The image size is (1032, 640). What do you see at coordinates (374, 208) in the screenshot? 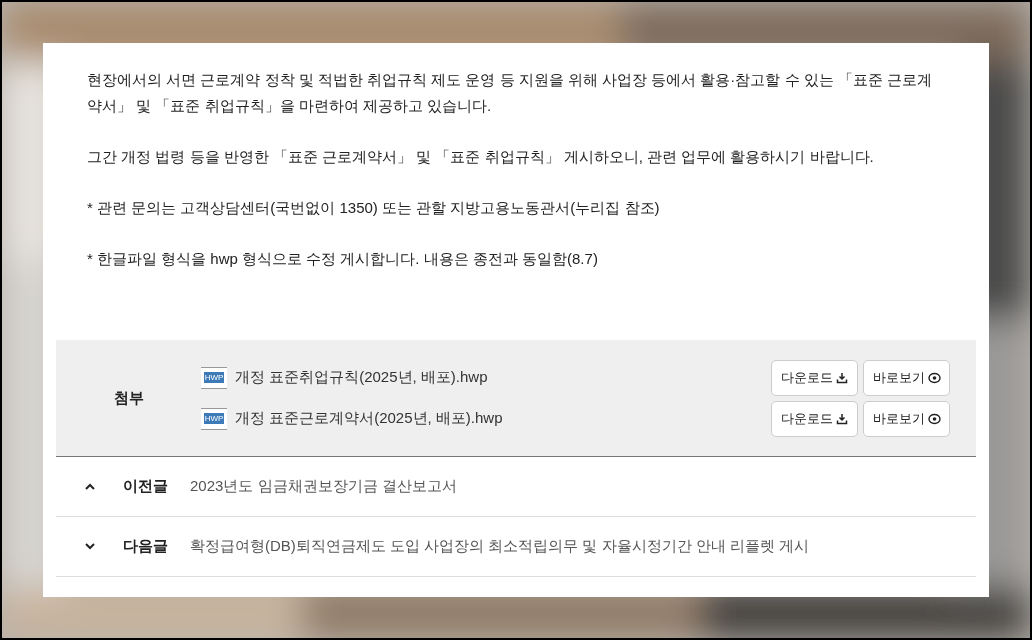
I see `body-paragraph: * 관련 문의는 고객상담센터(국번없이 1350) 또는 관할 지방고용노동관서(누리집 참조)` at bounding box center [374, 208].